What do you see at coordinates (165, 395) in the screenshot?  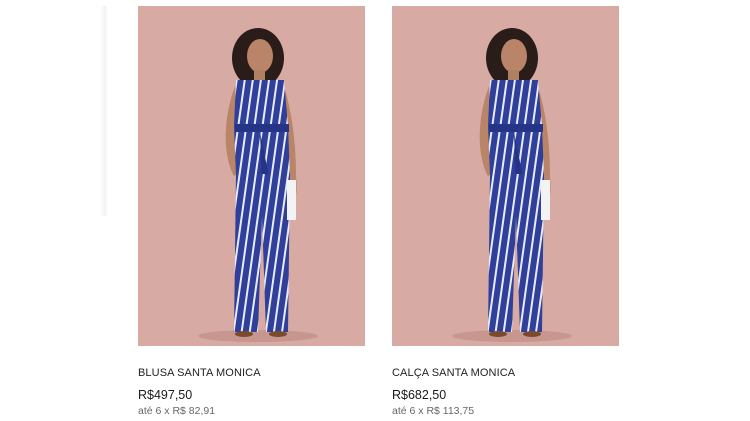 I see `product-price: R$497,50` at bounding box center [165, 395].